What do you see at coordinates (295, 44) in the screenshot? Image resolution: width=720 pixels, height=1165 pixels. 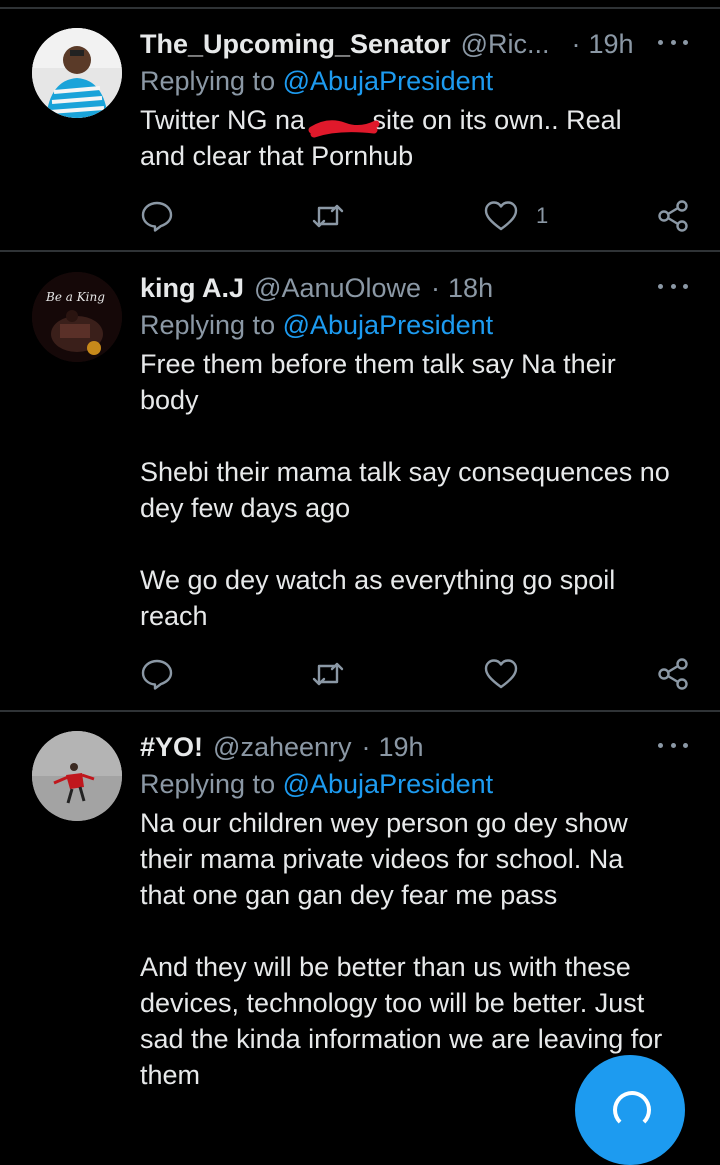 I see `display-name: The_Upcoming_Senator` at bounding box center [295, 44].